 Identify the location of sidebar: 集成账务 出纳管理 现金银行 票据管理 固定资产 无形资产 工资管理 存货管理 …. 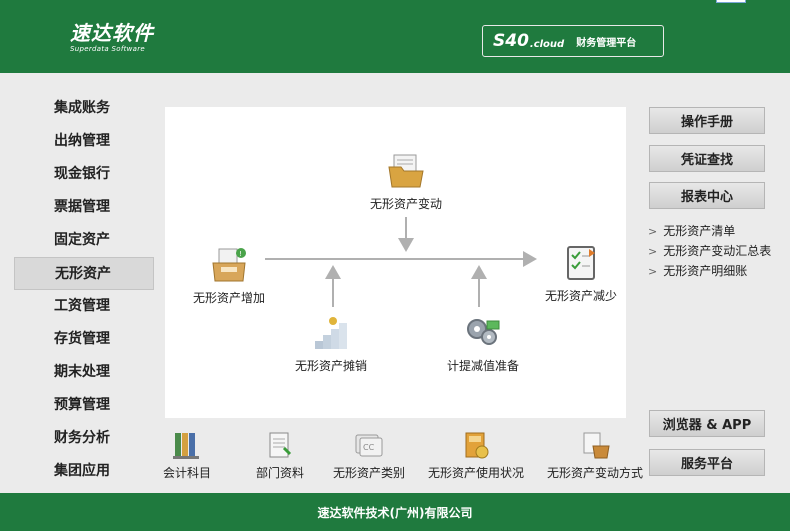
(84, 290).